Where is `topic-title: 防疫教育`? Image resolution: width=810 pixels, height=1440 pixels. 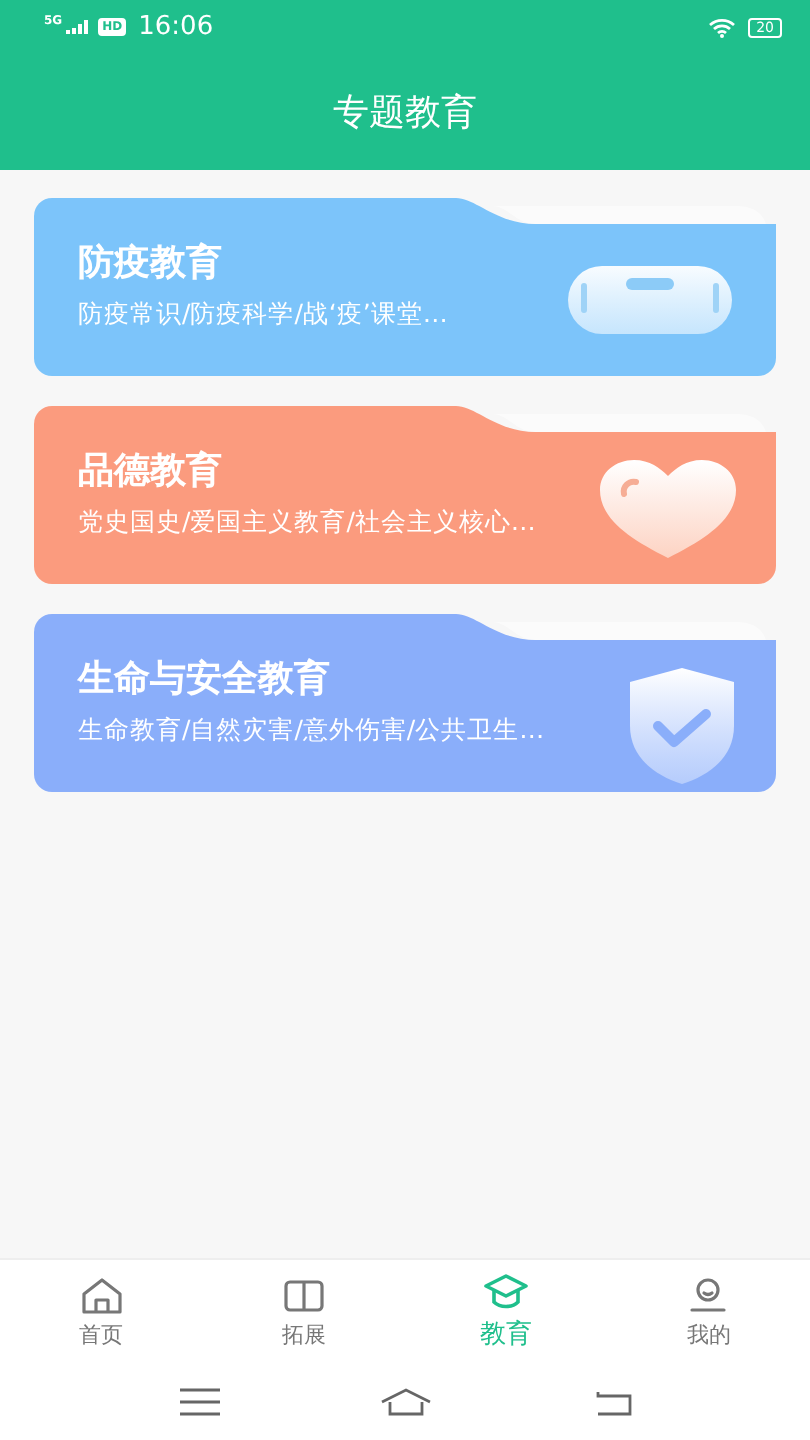
topic-title: 防疫教育 is located at coordinates (150, 263).